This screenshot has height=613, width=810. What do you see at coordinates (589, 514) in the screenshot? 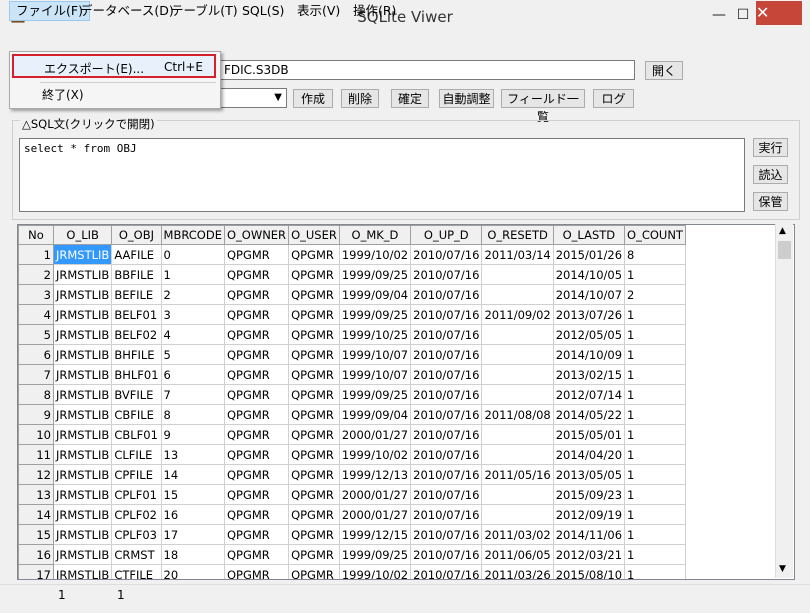
I see `table-cell: 2012/09/19` at bounding box center [589, 514].